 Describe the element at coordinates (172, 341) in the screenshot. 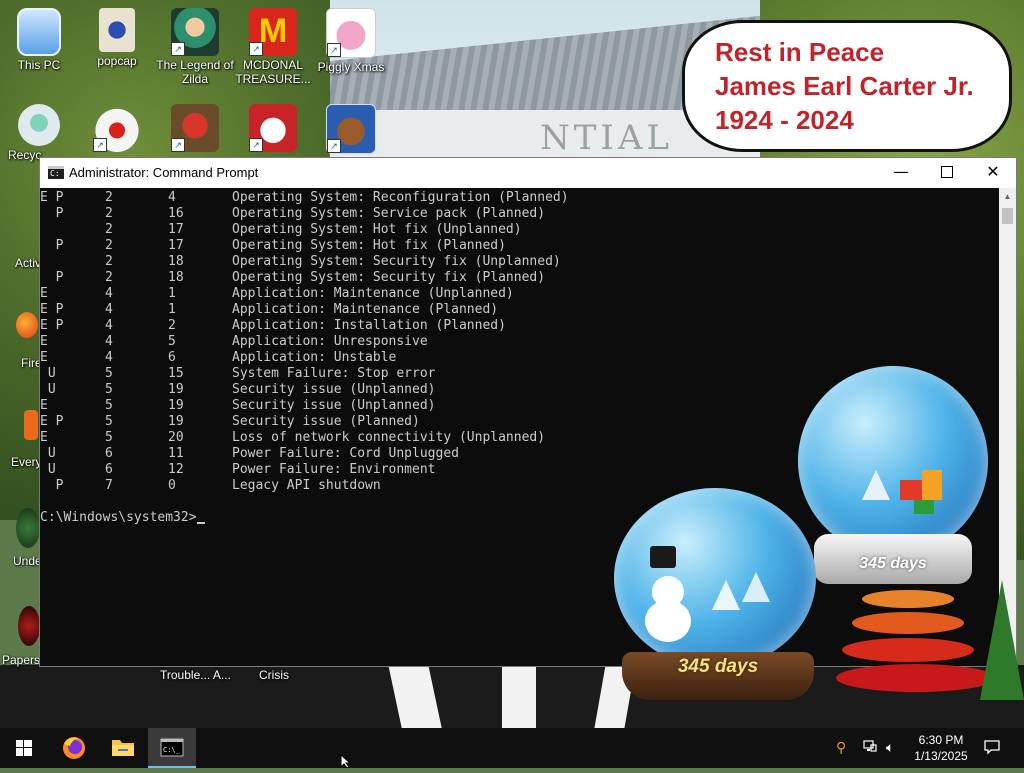

I see `console-minor: 5` at that location.